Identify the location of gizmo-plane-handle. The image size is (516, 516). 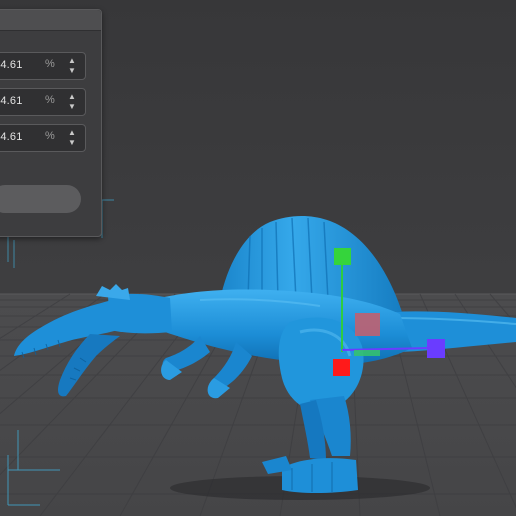
(367, 353).